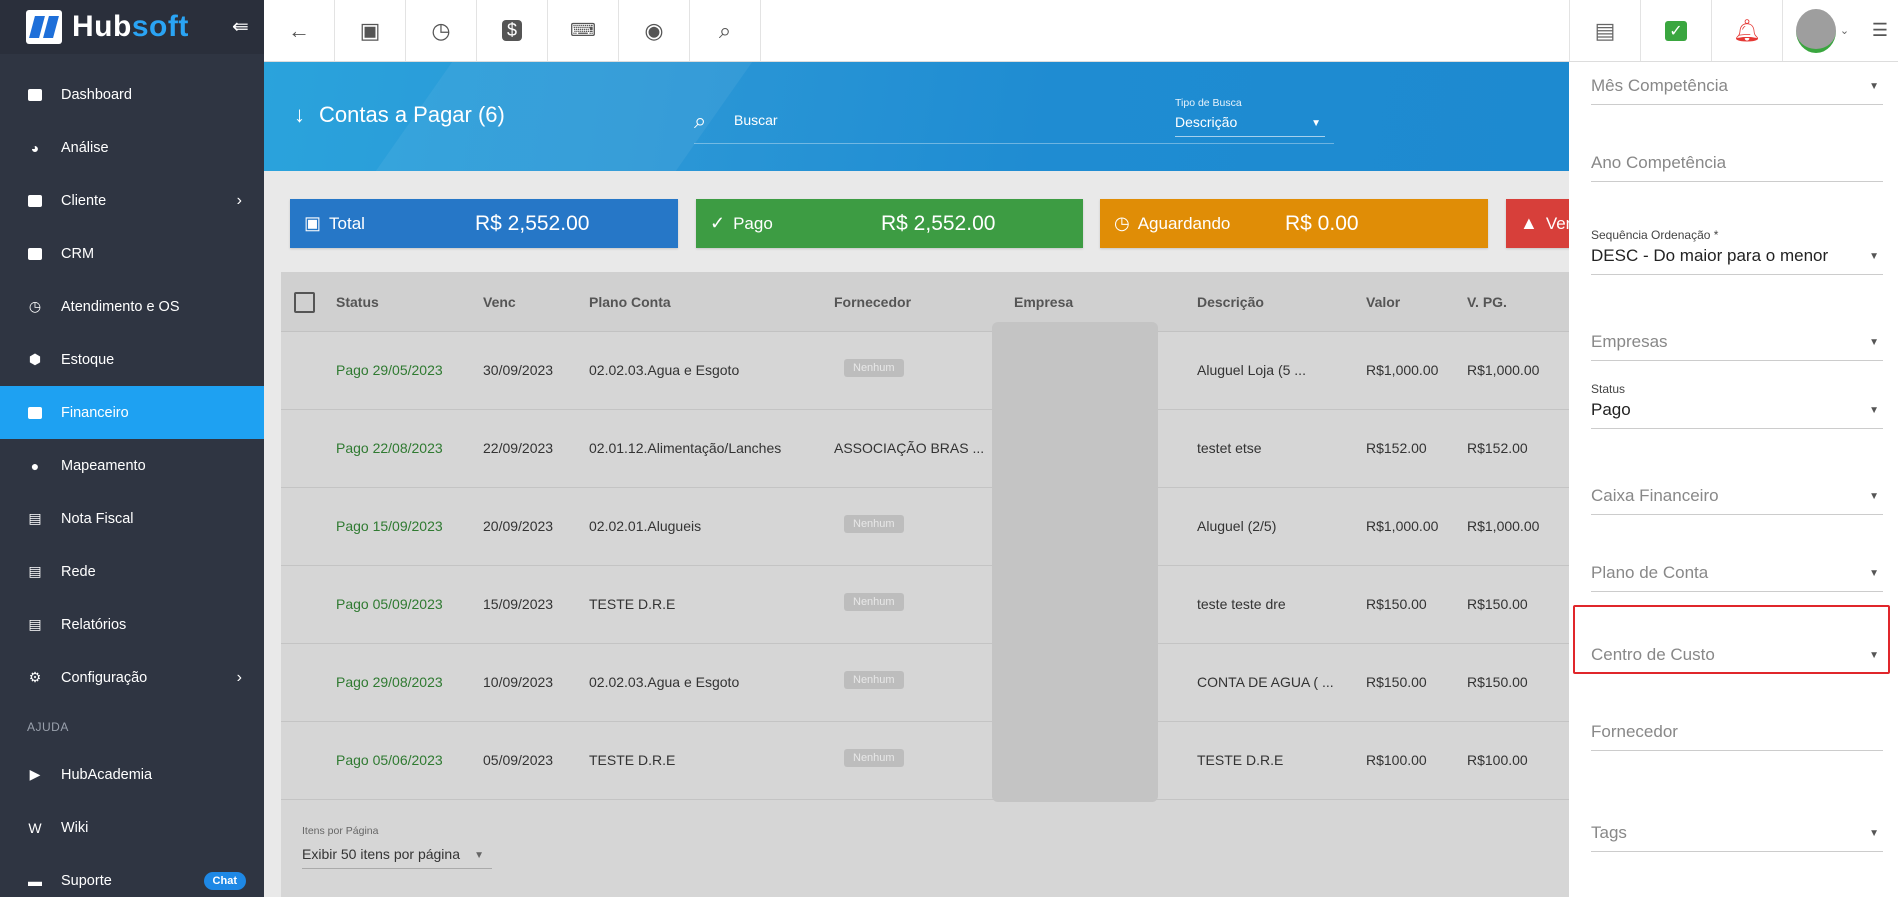 The width and height of the screenshot is (1898, 897). What do you see at coordinates (441, 30) in the screenshot?
I see `schedule-button: ◷` at bounding box center [441, 30].